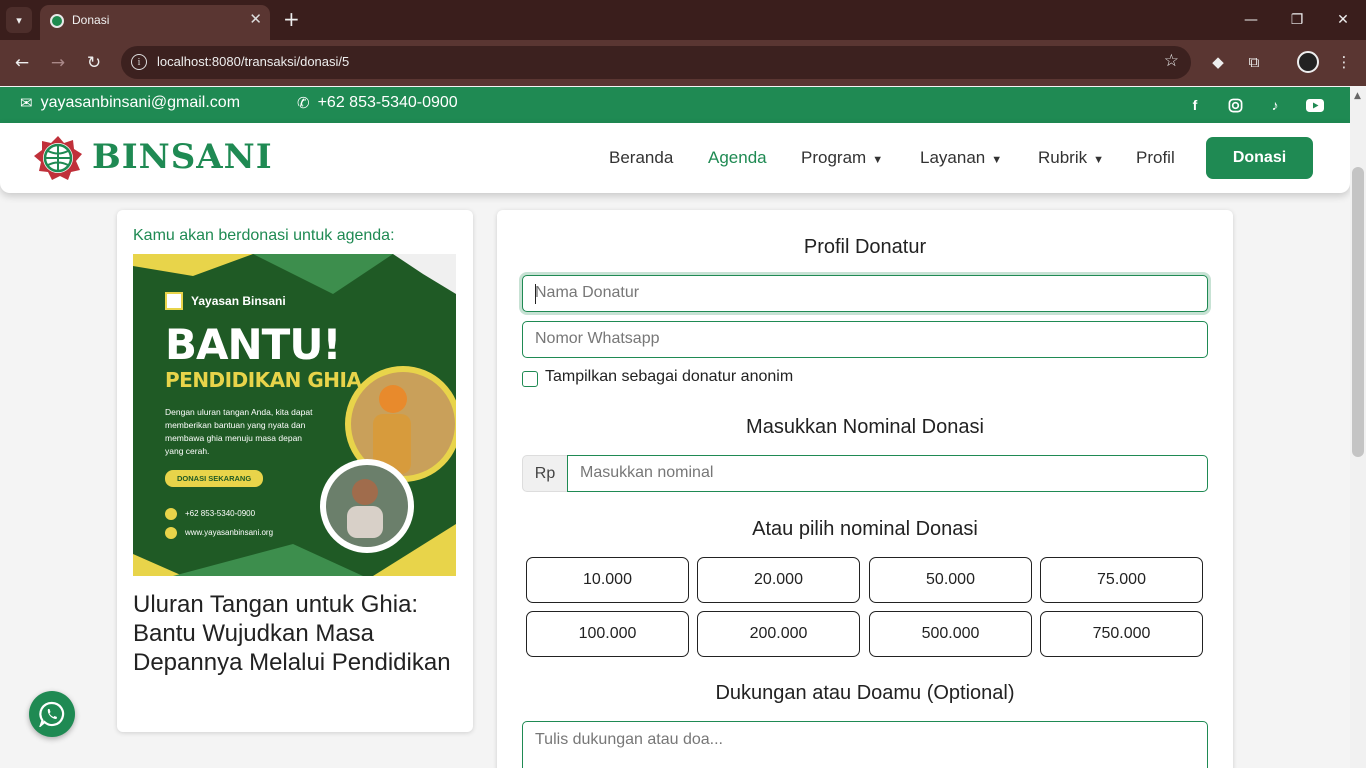 This screenshot has height=768, width=1366. What do you see at coordinates (94, 63) in the screenshot?
I see `reload-icon: ↻` at bounding box center [94, 63].